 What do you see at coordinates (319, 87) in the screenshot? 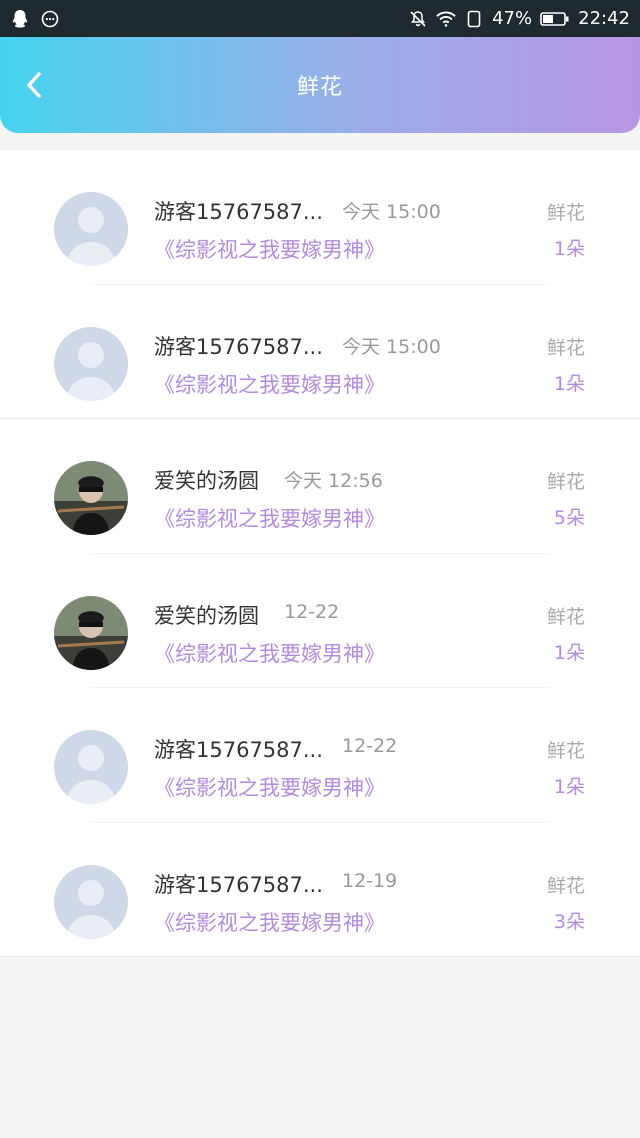
I see `page-title: 鲜花` at bounding box center [319, 87].